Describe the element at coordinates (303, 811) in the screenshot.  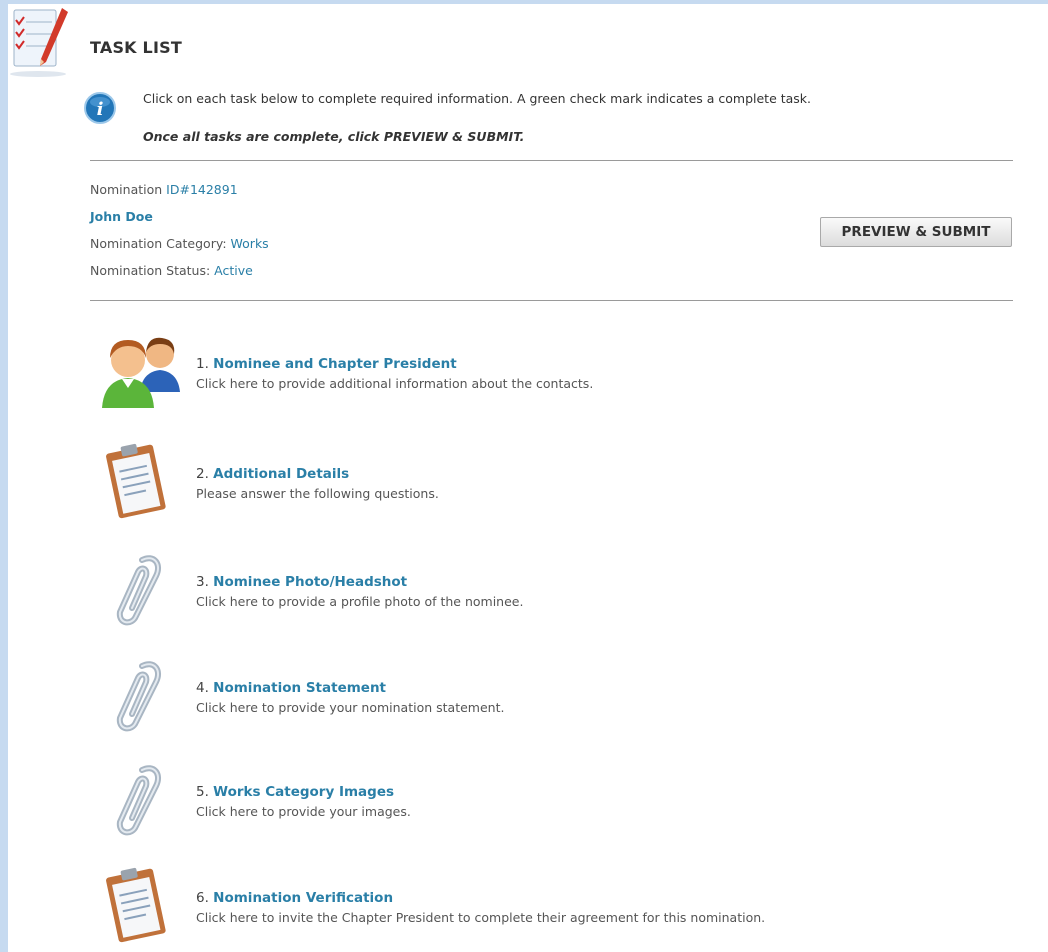
I see `task-description: Click here to provide your images.` at that location.